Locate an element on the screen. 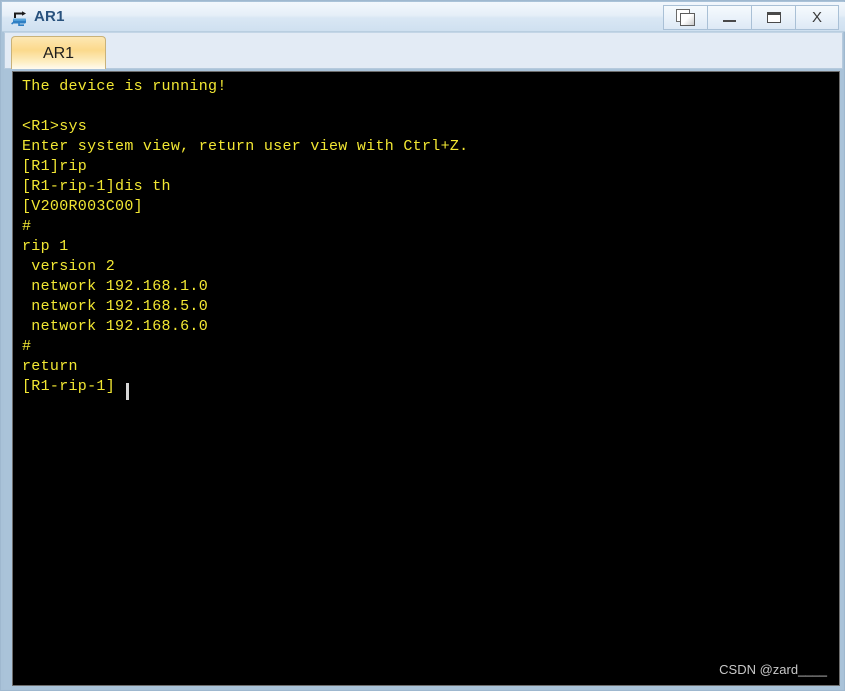 The width and height of the screenshot is (845, 691). tab-ar1: AR1 is located at coordinates (58, 53).